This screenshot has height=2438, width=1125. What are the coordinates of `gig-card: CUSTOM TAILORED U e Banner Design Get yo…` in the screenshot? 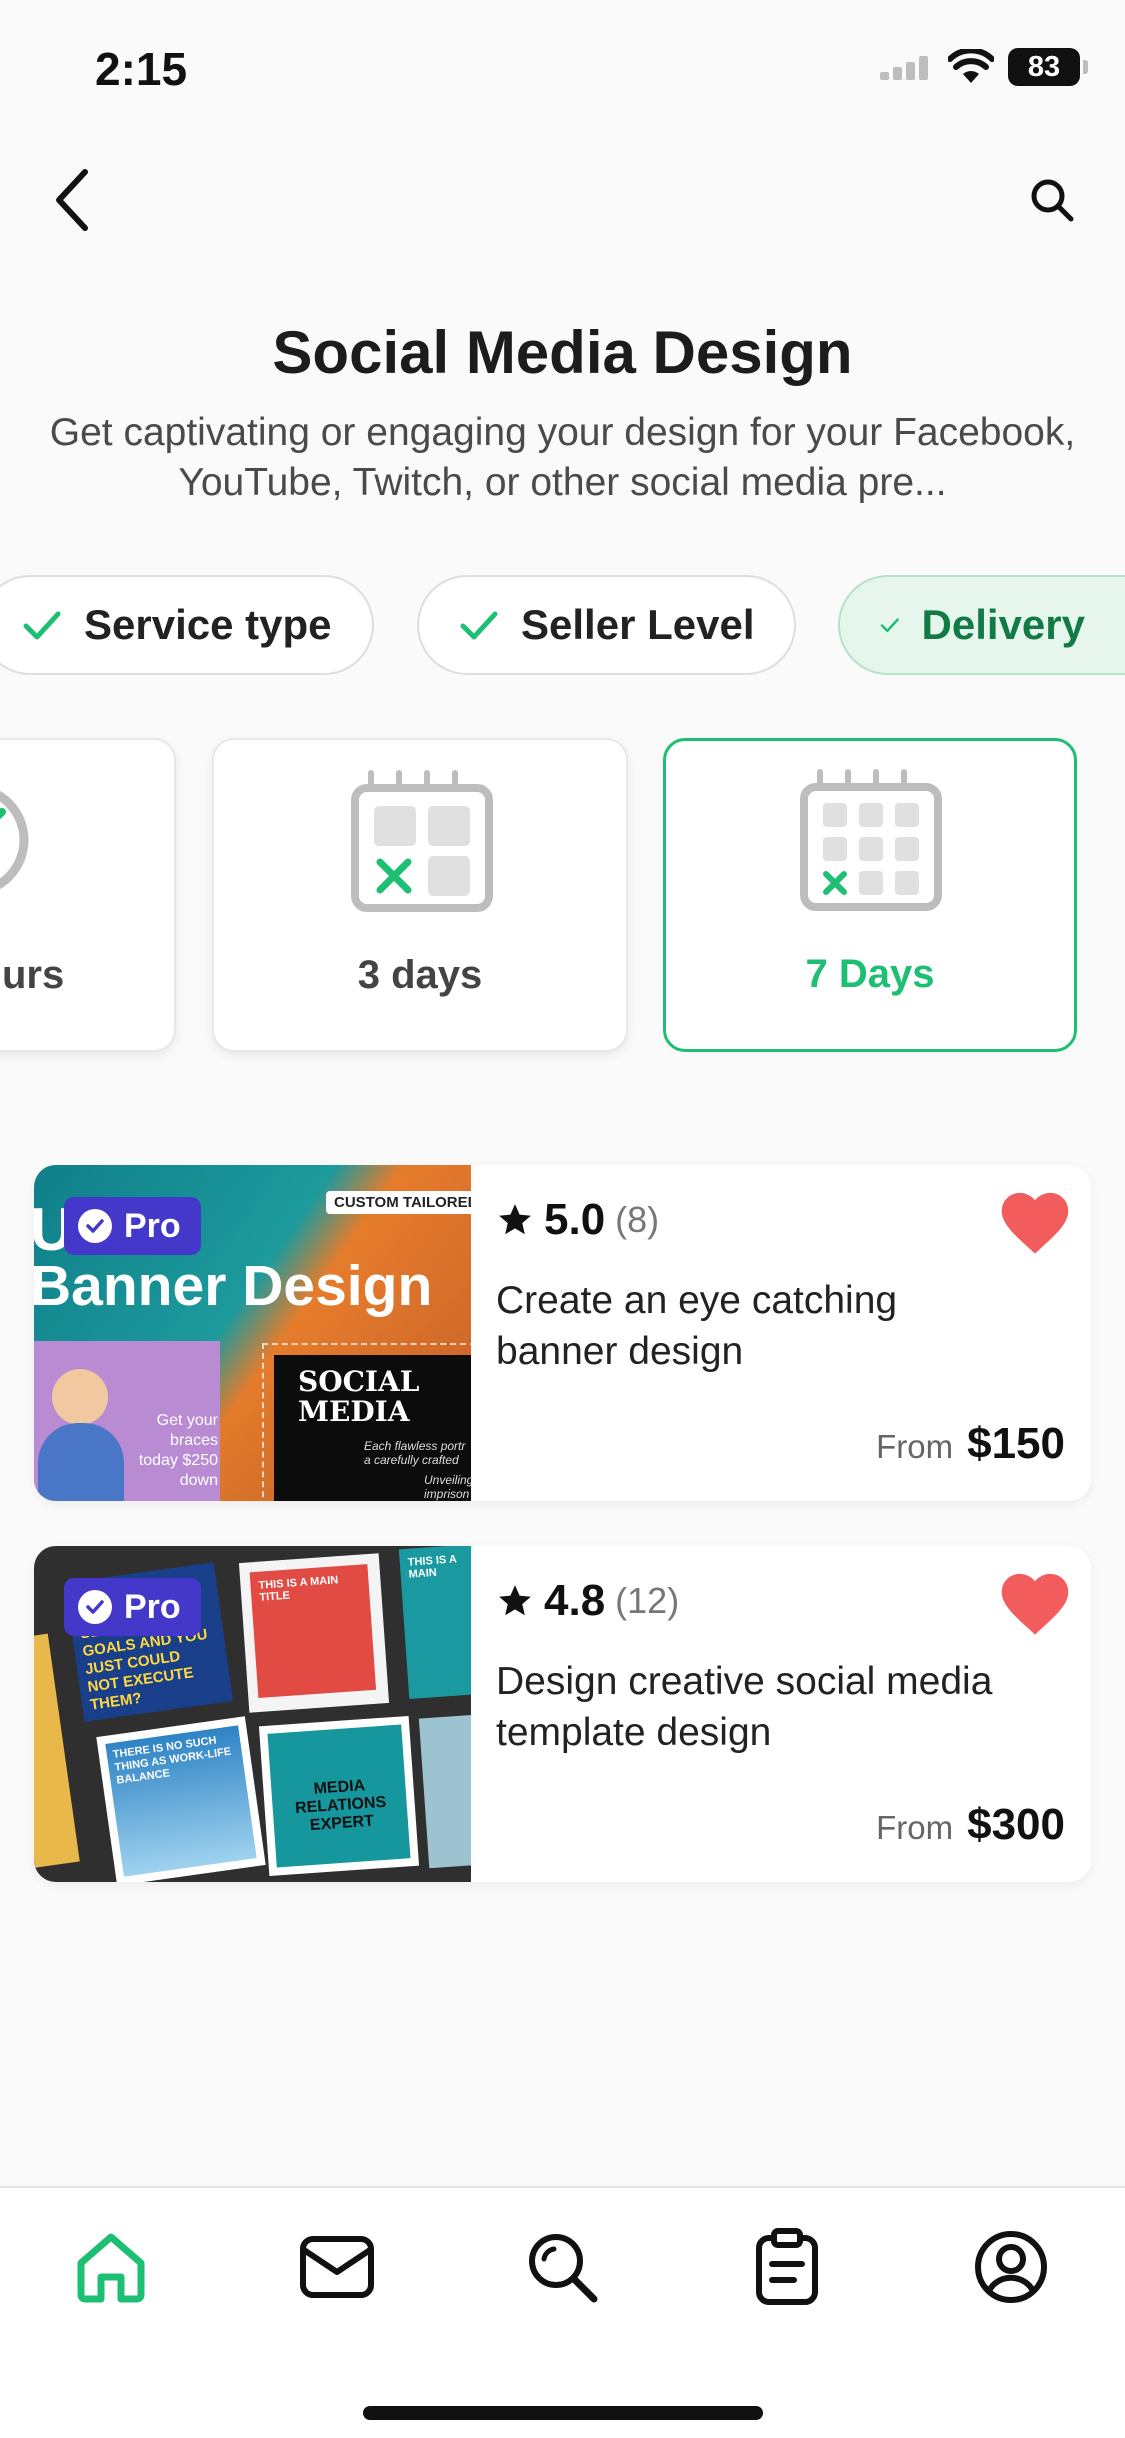 It's located at (562, 1333).